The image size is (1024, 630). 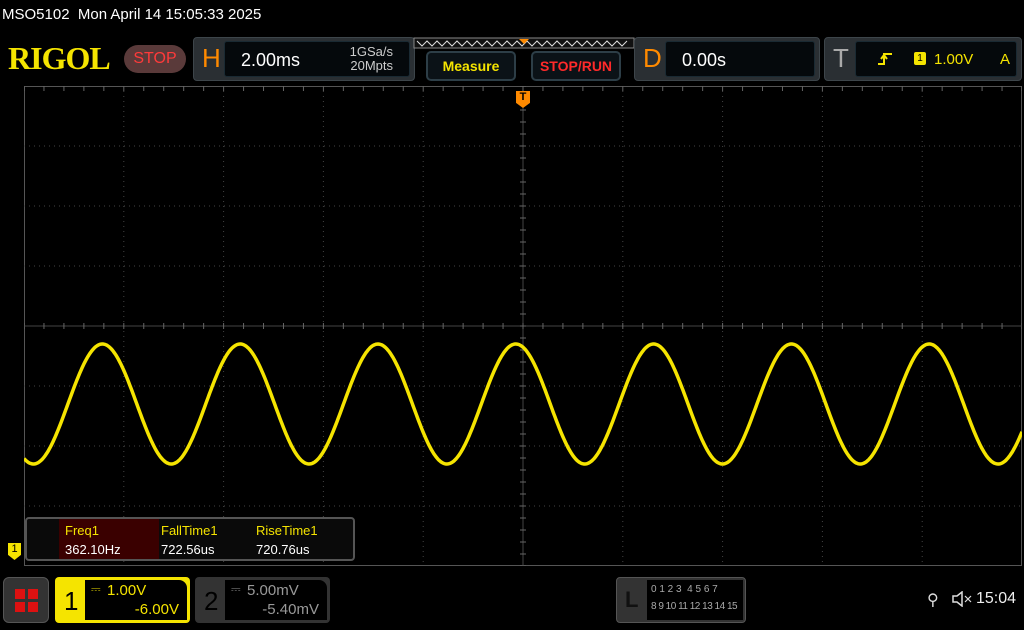 What do you see at coordinates (300, 539) in the screenshot?
I see `measurement-risetime: RiseTime1 720.76us` at bounding box center [300, 539].